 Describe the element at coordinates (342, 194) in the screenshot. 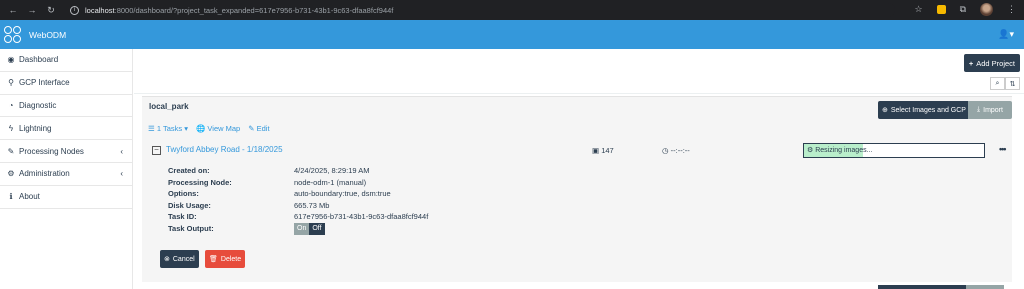

I see `detail-value: auto-boundary:true, dsm:true` at that location.